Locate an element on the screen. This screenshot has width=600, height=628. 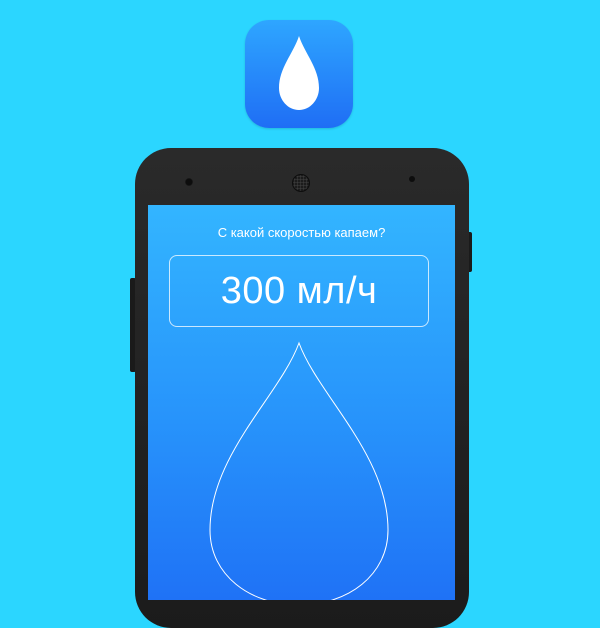
front-camera is located at coordinates (189, 182).